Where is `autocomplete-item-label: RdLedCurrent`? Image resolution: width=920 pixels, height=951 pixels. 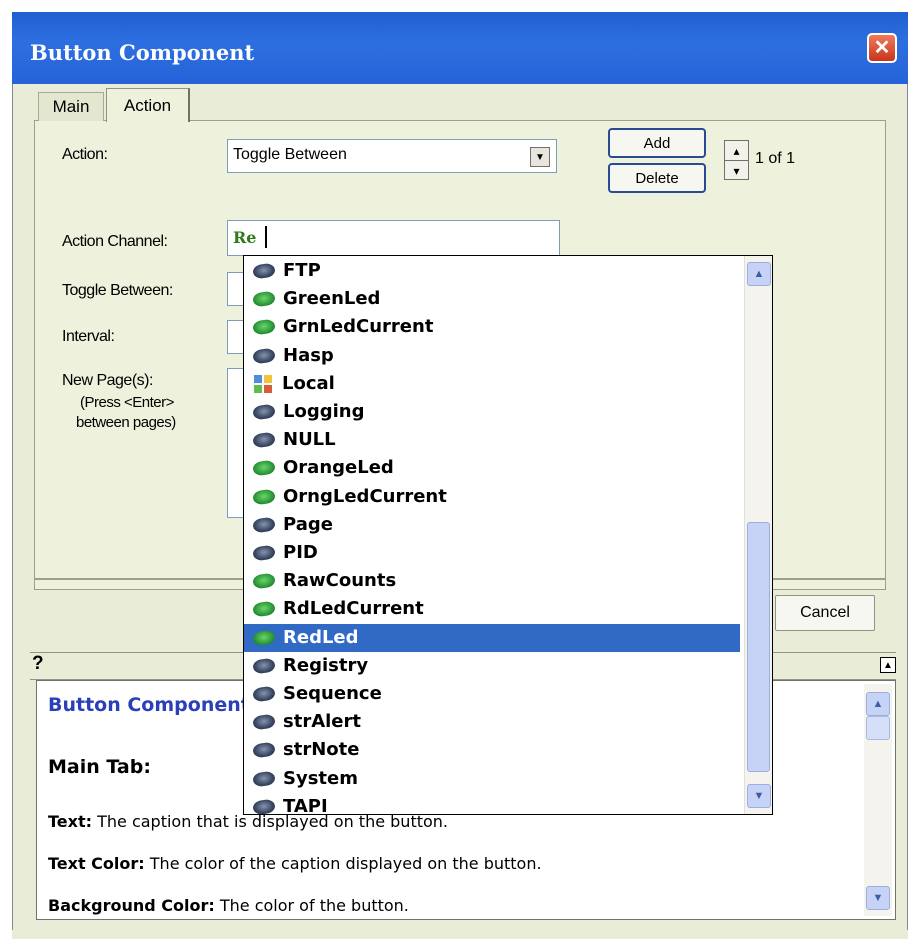 autocomplete-item-label: RdLedCurrent is located at coordinates (353, 609).